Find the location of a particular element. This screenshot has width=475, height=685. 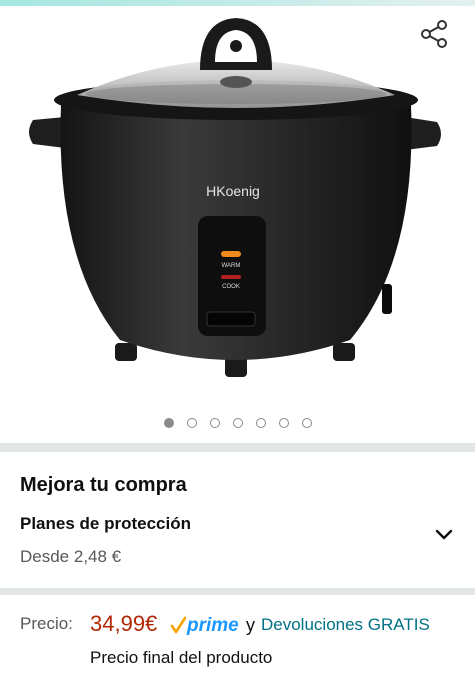

final-price-note: Precio final del producto is located at coordinates (181, 657).